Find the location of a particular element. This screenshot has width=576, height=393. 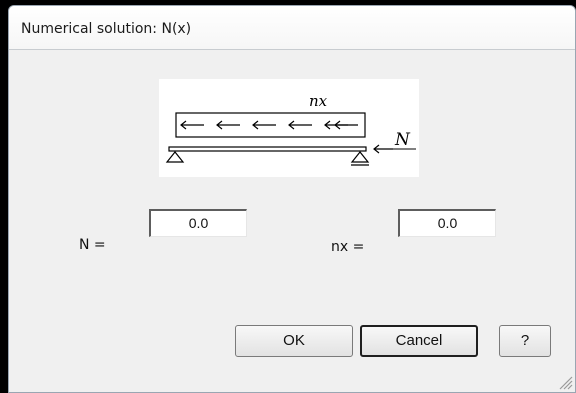

beam-diagram-svg: nx N is located at coordinates (290, 129).